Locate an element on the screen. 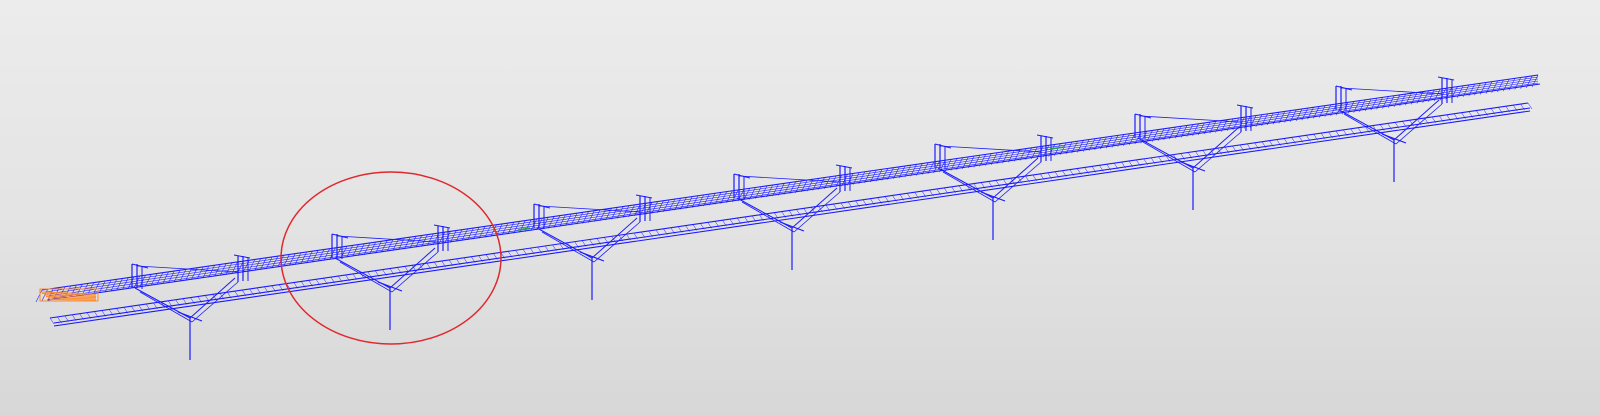  selected-segment-line is located at coordinates (73, 300).